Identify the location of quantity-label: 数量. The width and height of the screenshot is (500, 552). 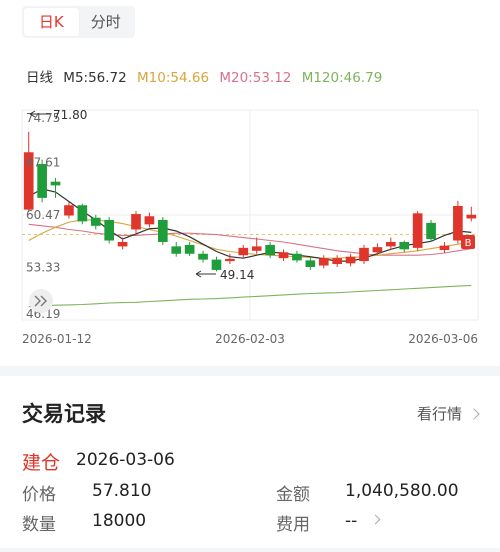
(39, 525).